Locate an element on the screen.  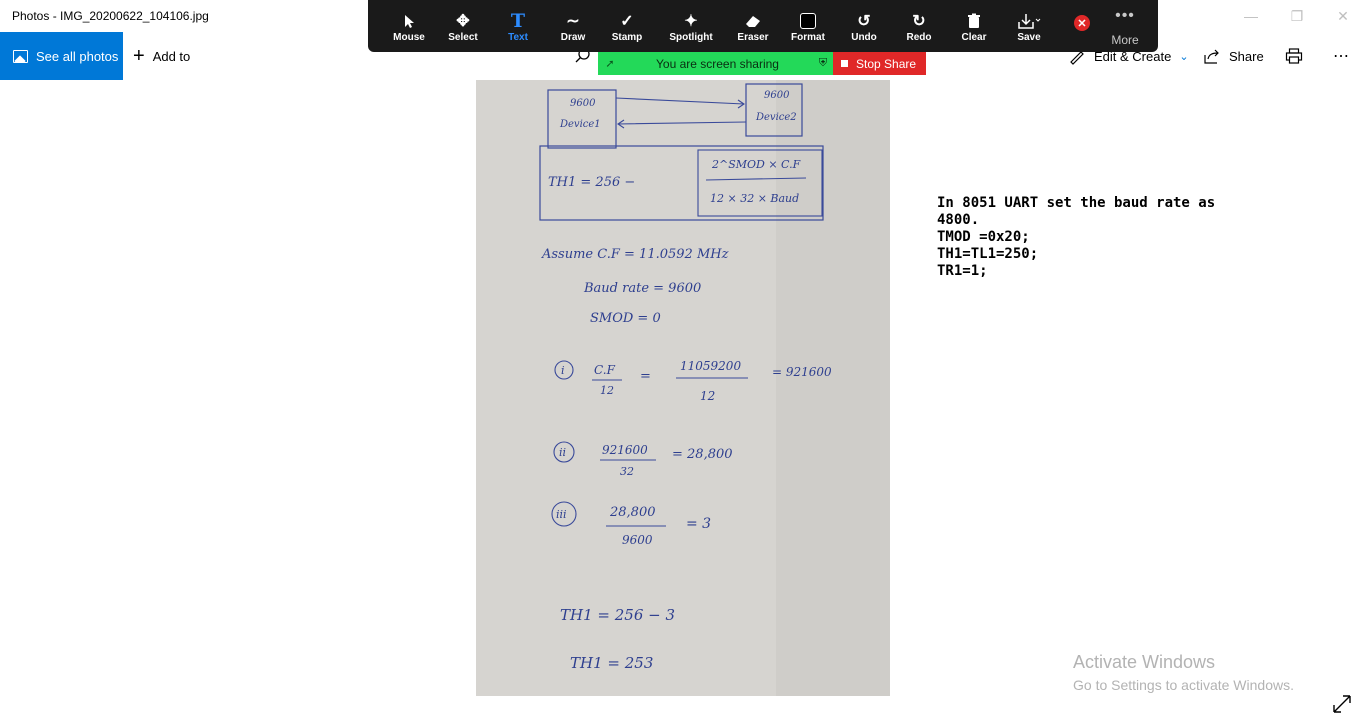
undo-button: ↺ Undo is located at coordinates (864, 26).